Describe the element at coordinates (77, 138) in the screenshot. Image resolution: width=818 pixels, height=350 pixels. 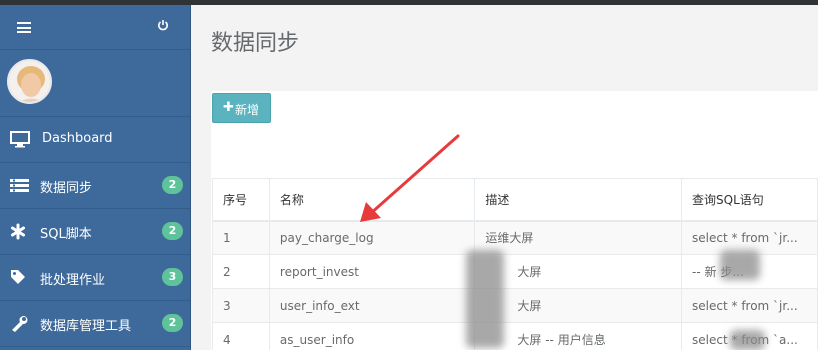
I see `sidebar-item-label: Dashboard` at that location.